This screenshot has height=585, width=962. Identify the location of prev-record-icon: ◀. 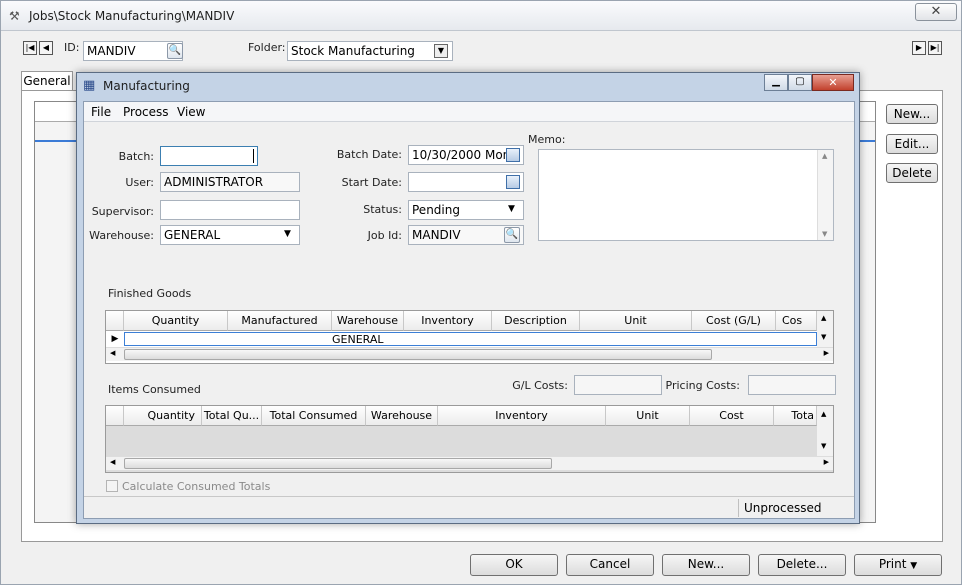
(46, 48).